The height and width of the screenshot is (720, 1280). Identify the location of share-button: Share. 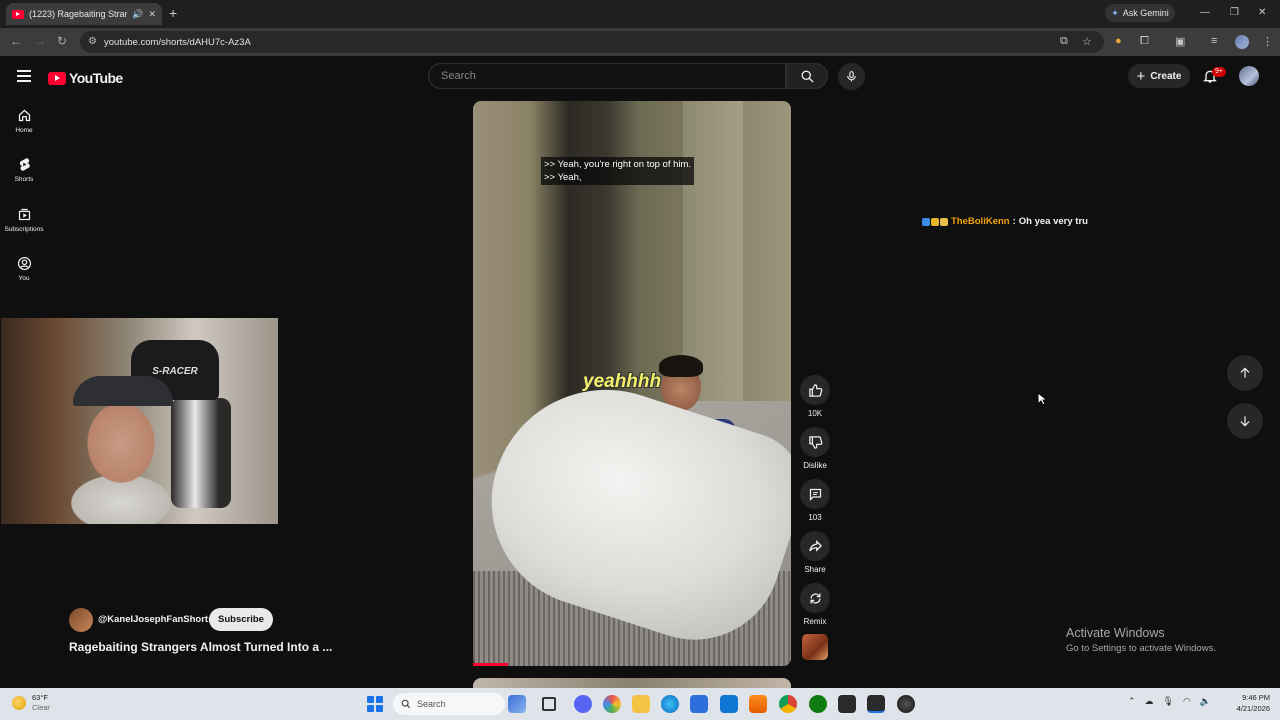
(815, 552).